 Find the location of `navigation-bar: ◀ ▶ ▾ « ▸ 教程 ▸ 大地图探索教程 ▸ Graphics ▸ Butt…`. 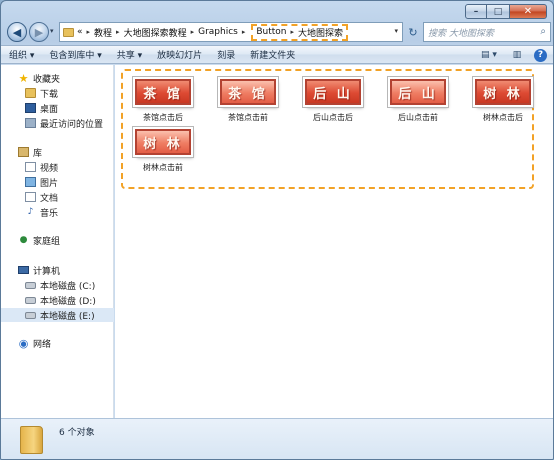

navigation-bar: ◀ ▶ ▾ « ▸ 教程 ▸ 大地图探索教程 ▸ Graphics ▸ Butt… is located at coordinates (278, 32).